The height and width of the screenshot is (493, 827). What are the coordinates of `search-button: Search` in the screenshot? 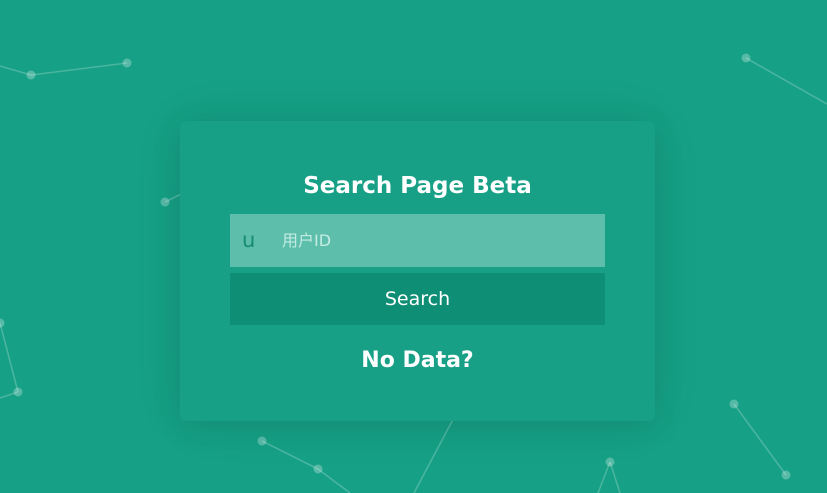 It's located at (417, 299).